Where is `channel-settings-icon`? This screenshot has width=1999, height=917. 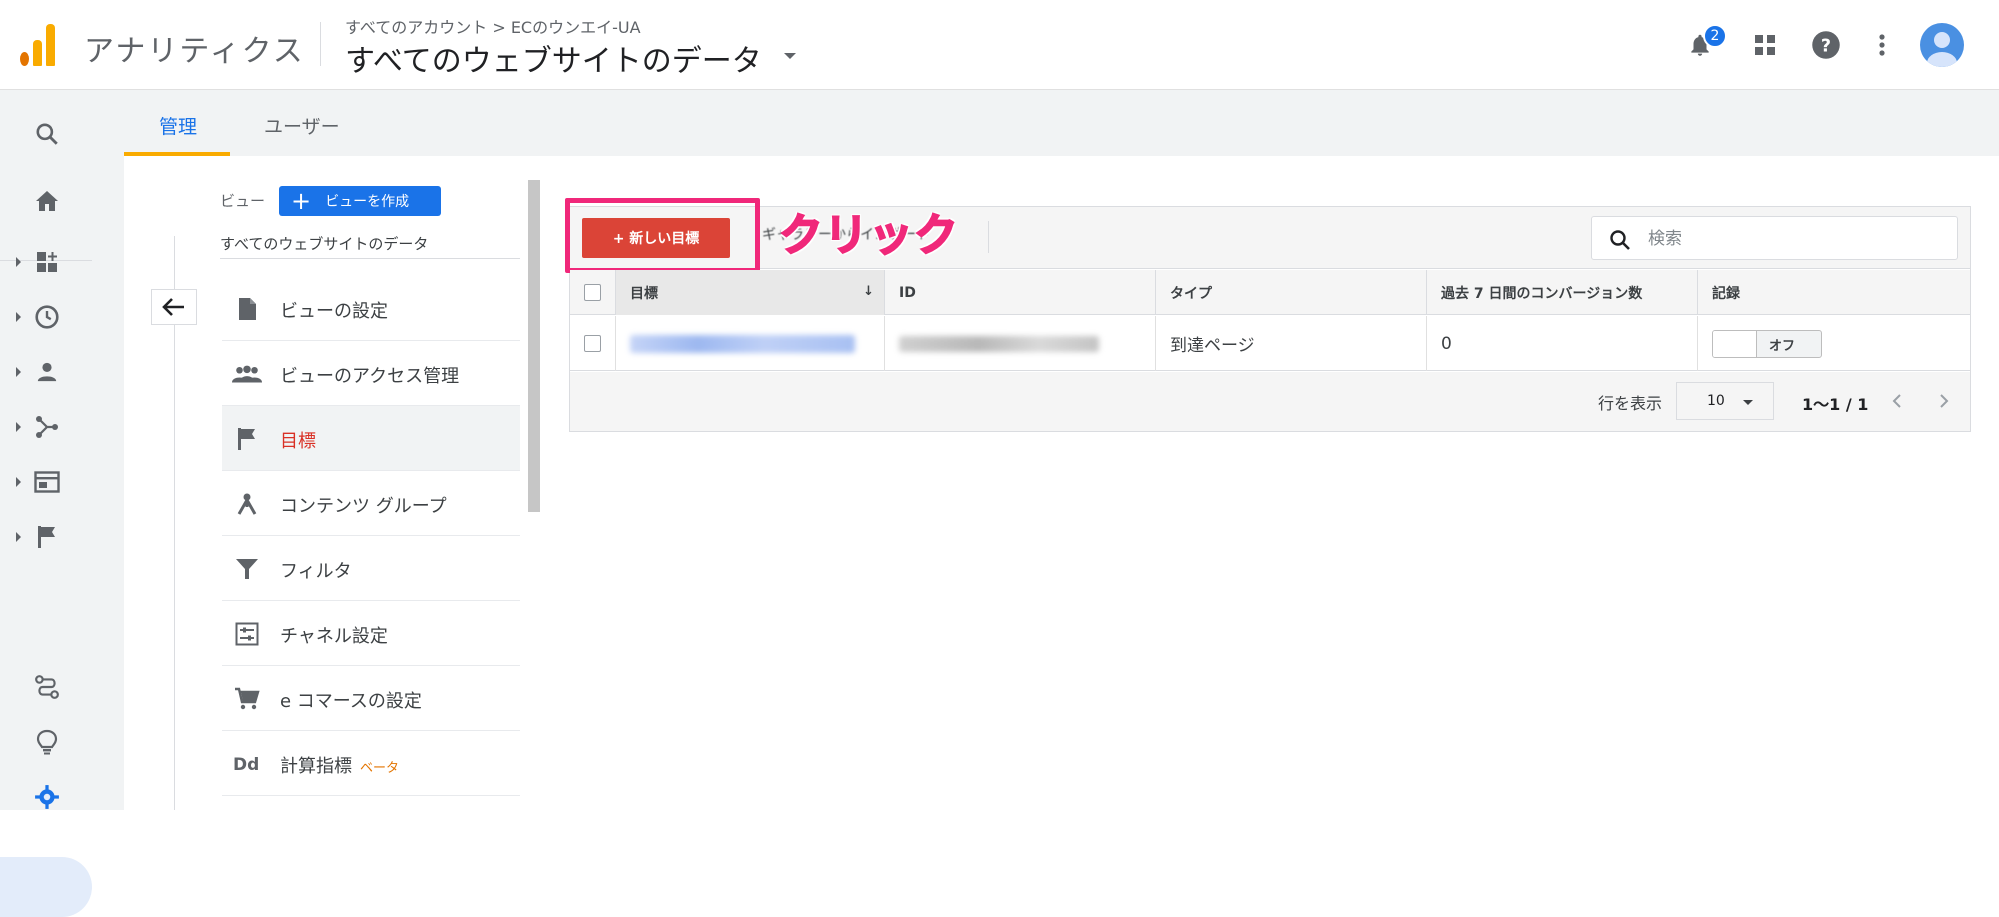
channel-settings-icon is located at coordinates (247, 634).